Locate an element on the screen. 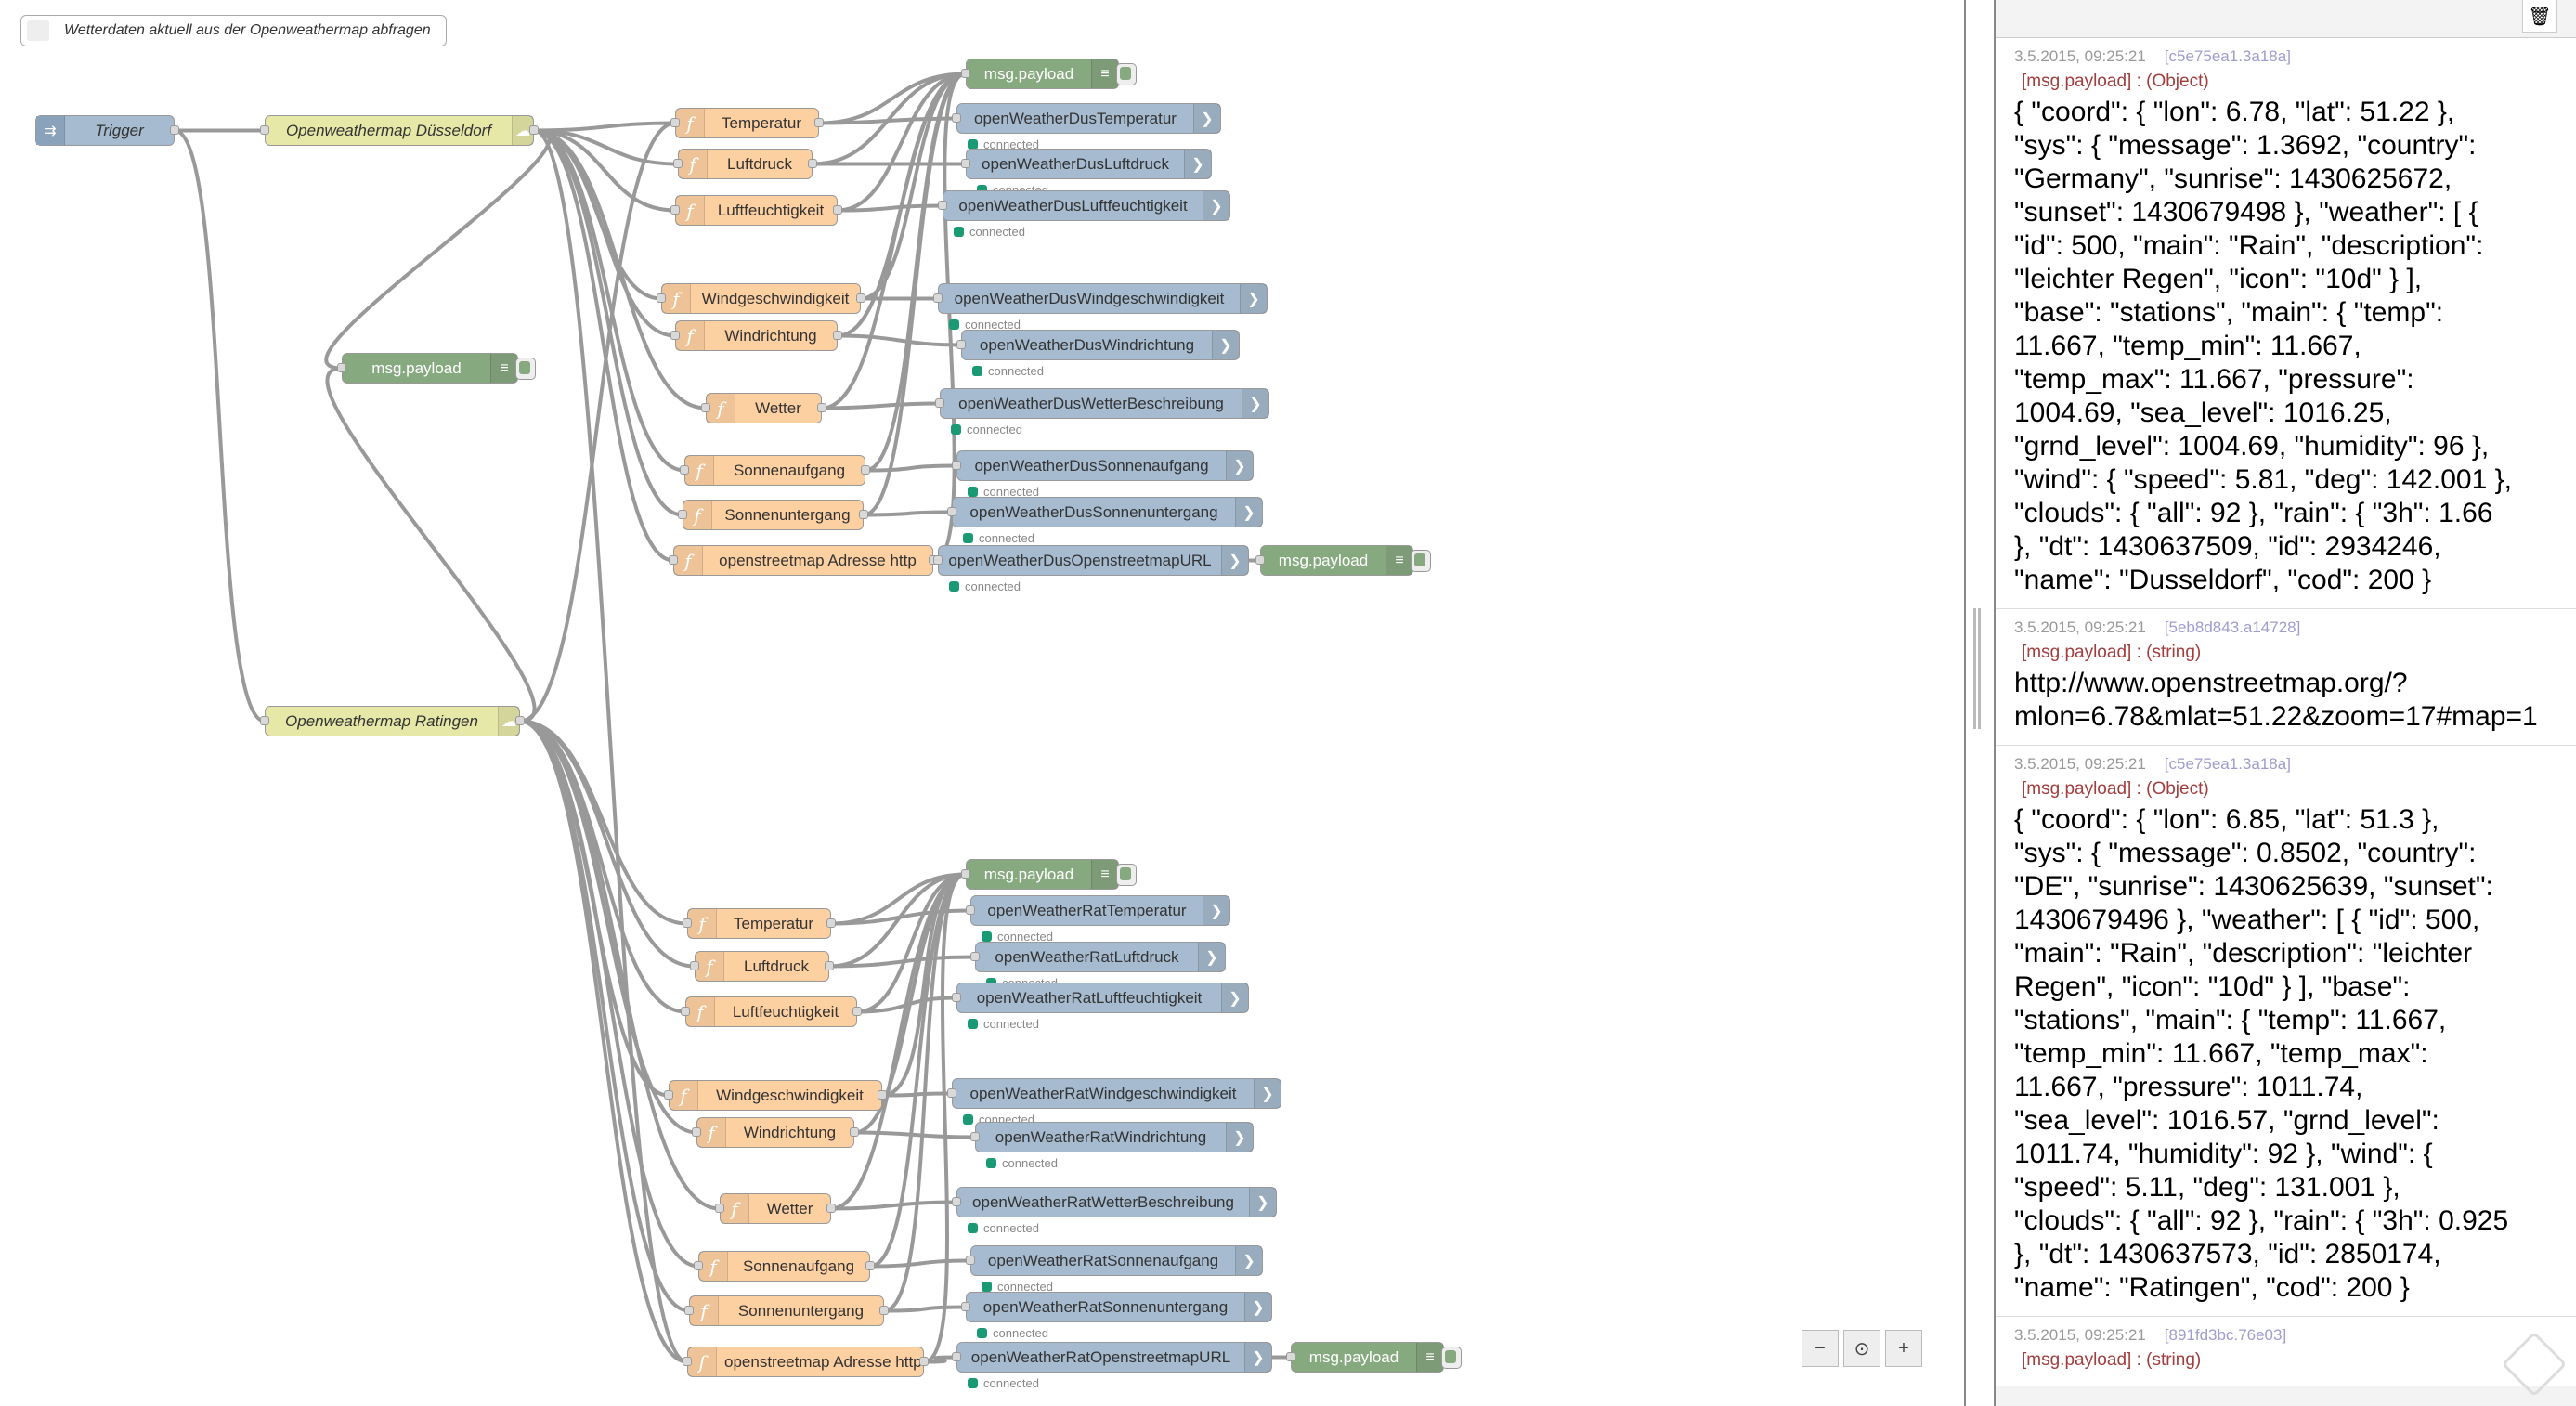  debug-node-rat-url: msg.payload ≡ is located at coordinates (1374, 1357).